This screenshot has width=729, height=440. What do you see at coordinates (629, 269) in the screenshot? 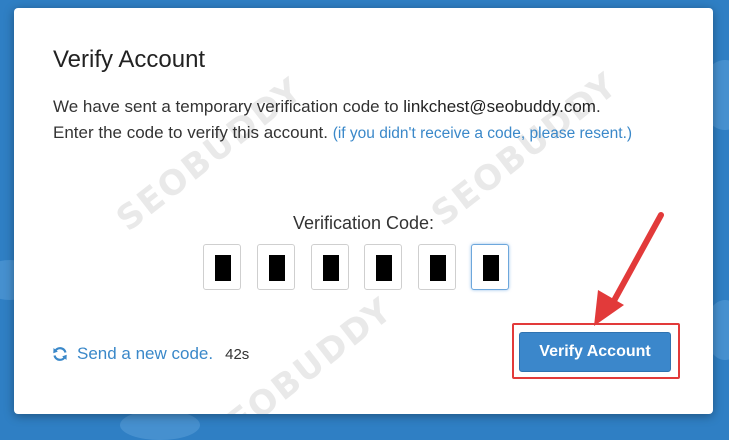
I see `red-arrow-annotation` at bounding box center [629, 269].